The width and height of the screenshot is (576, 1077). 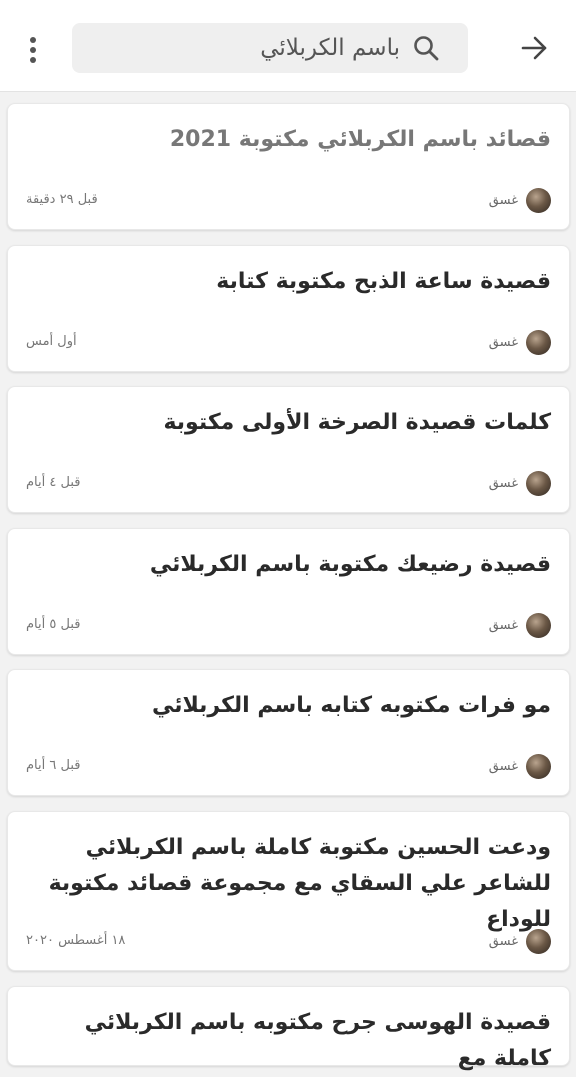 I want to click on more-vertical-icon, so click(x=33, y=50).